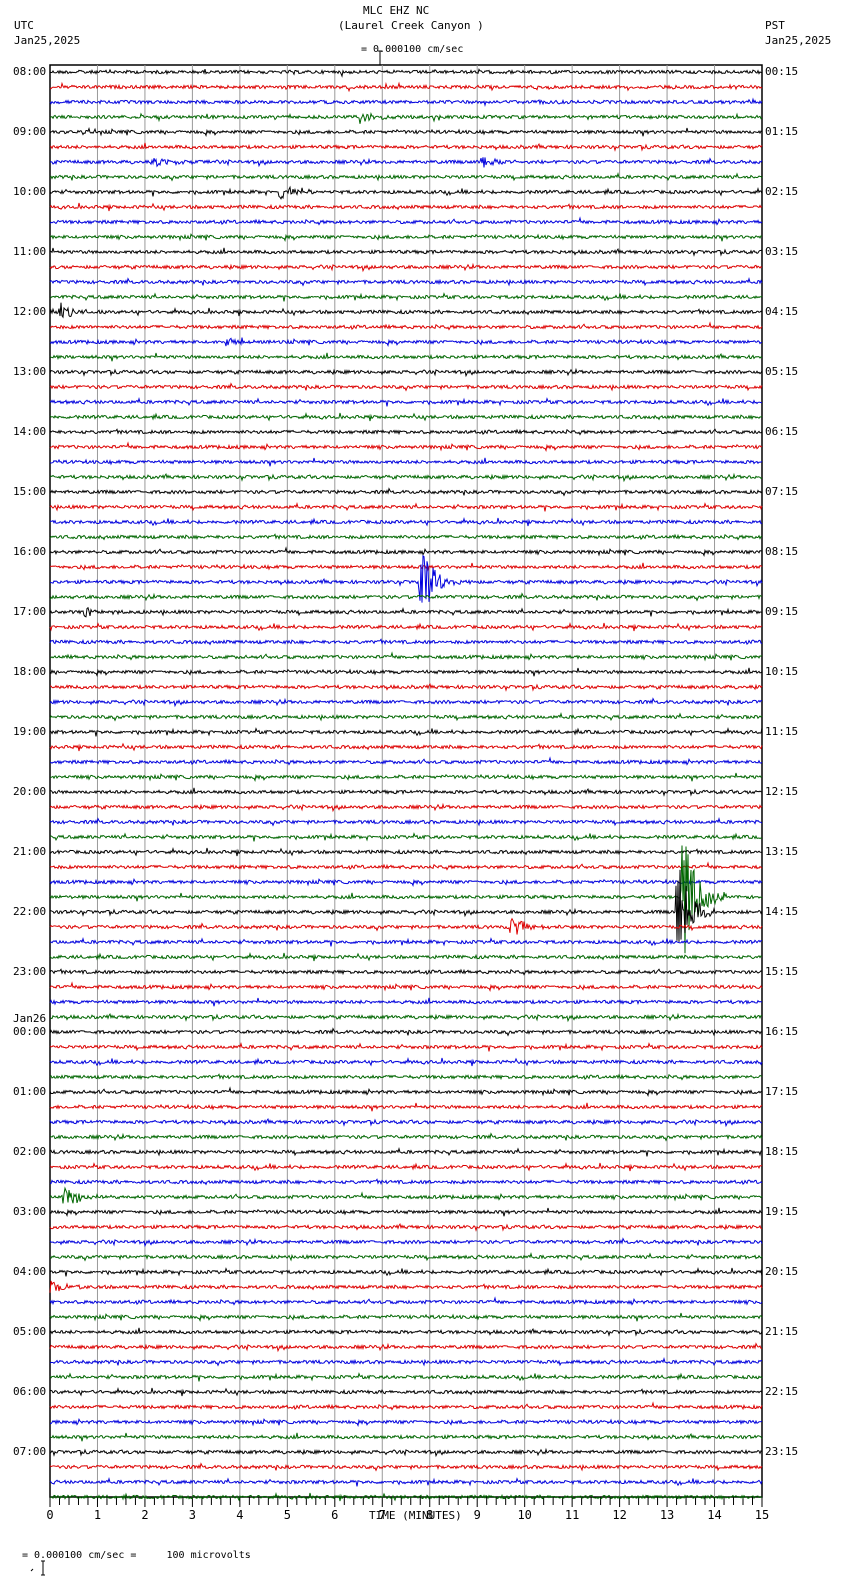 The height and width of the screenshot is (1584, 850). What do you see at coordinates (782, 1391) in the screenshot?
I see `pst-hour-label: 22:15` at bounding box center [782, 1391].